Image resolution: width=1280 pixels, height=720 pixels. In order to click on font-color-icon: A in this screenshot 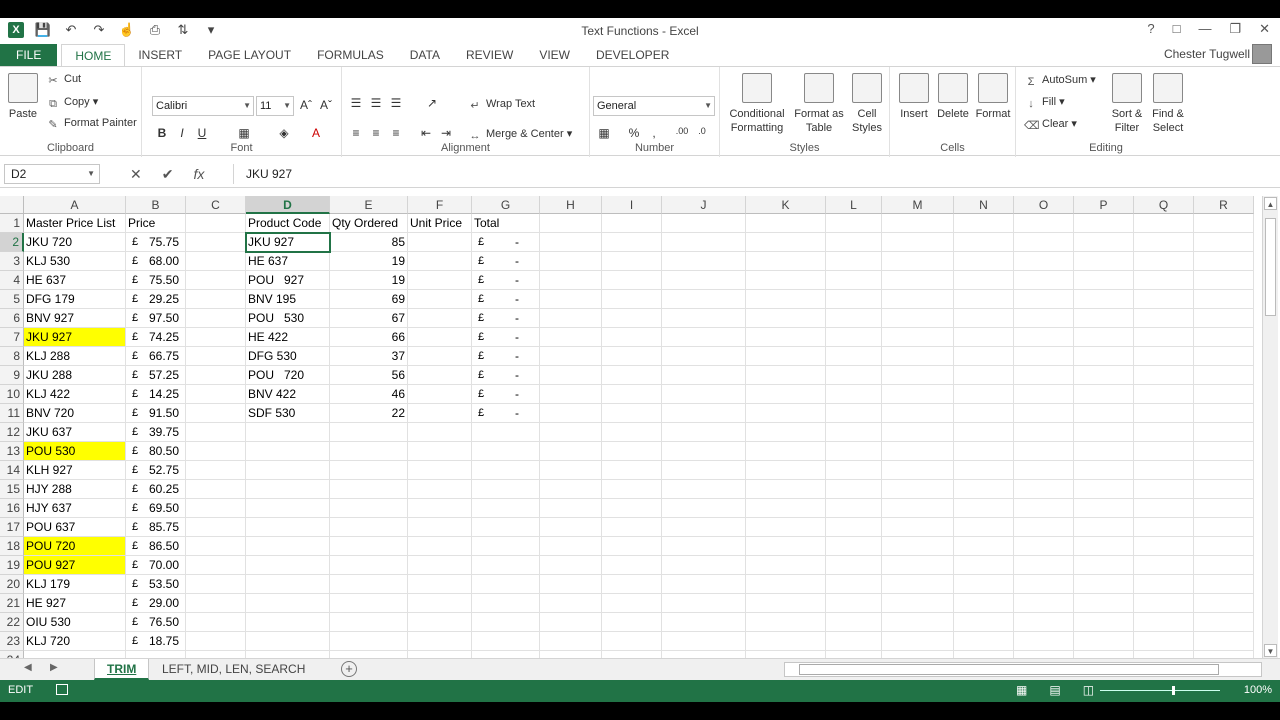, I will do `click(316, 133)`.